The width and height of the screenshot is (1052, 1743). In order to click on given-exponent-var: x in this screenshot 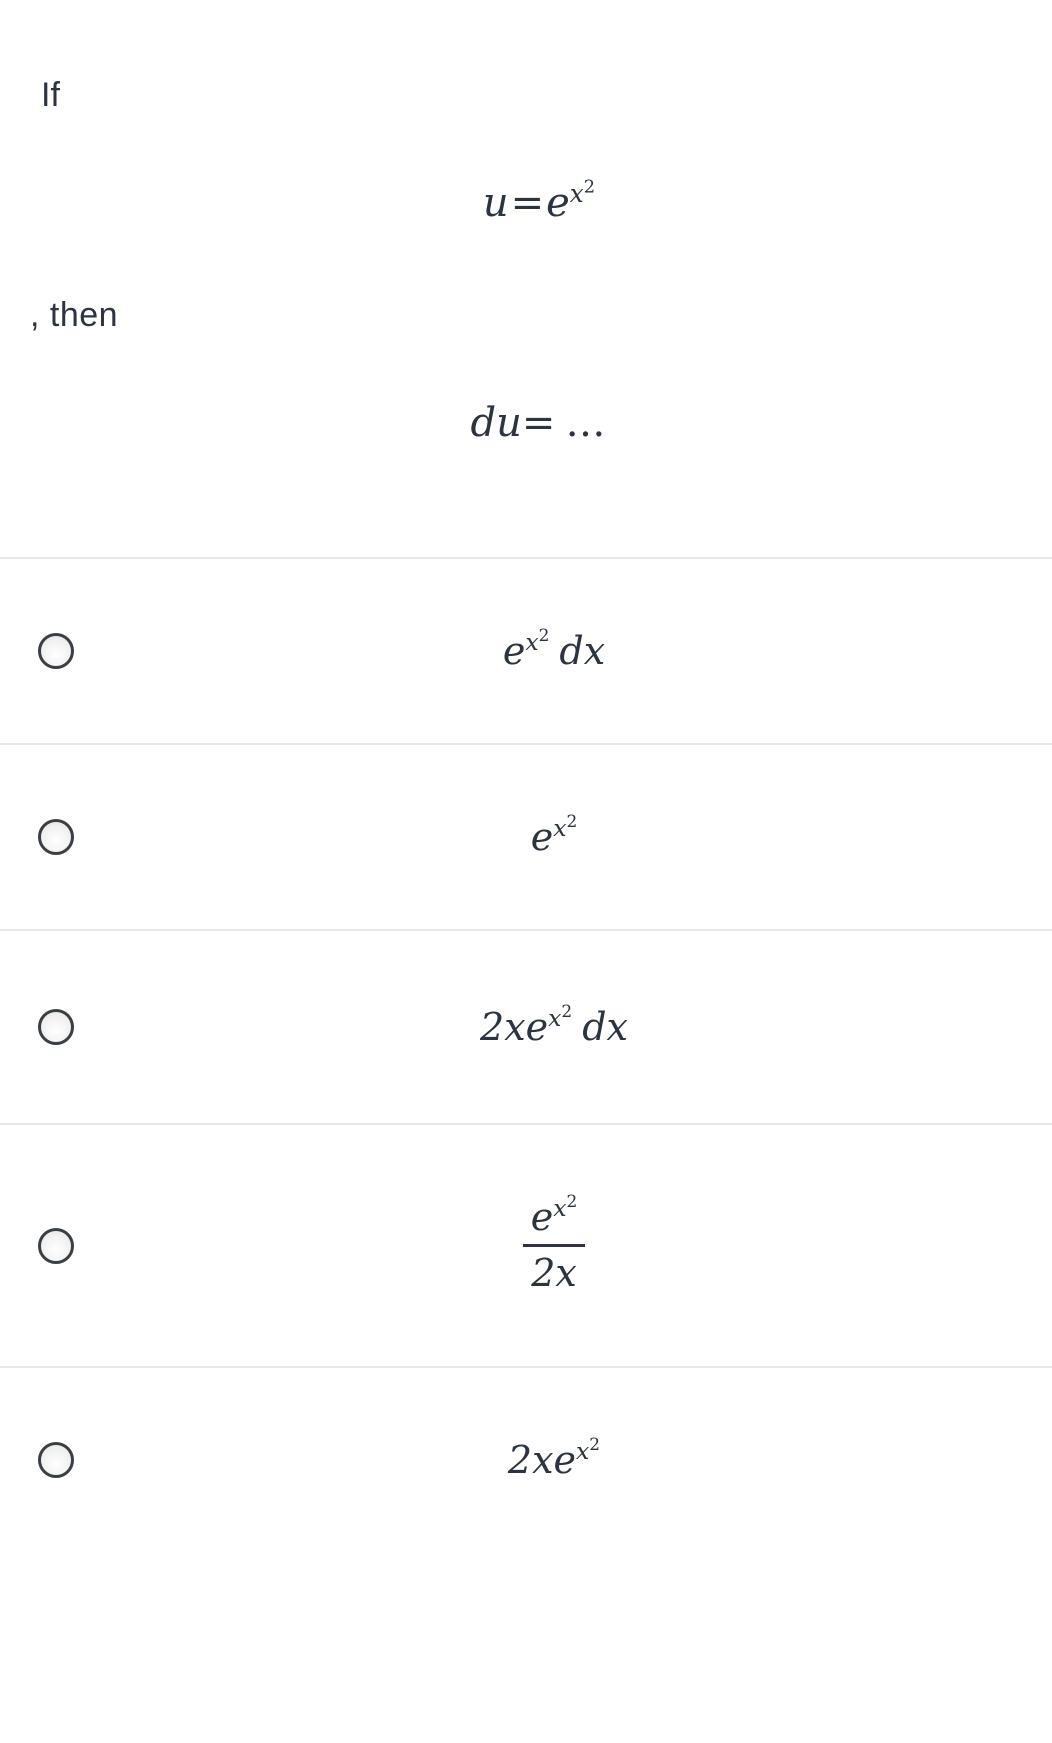, I will do `click(576, 193)`.